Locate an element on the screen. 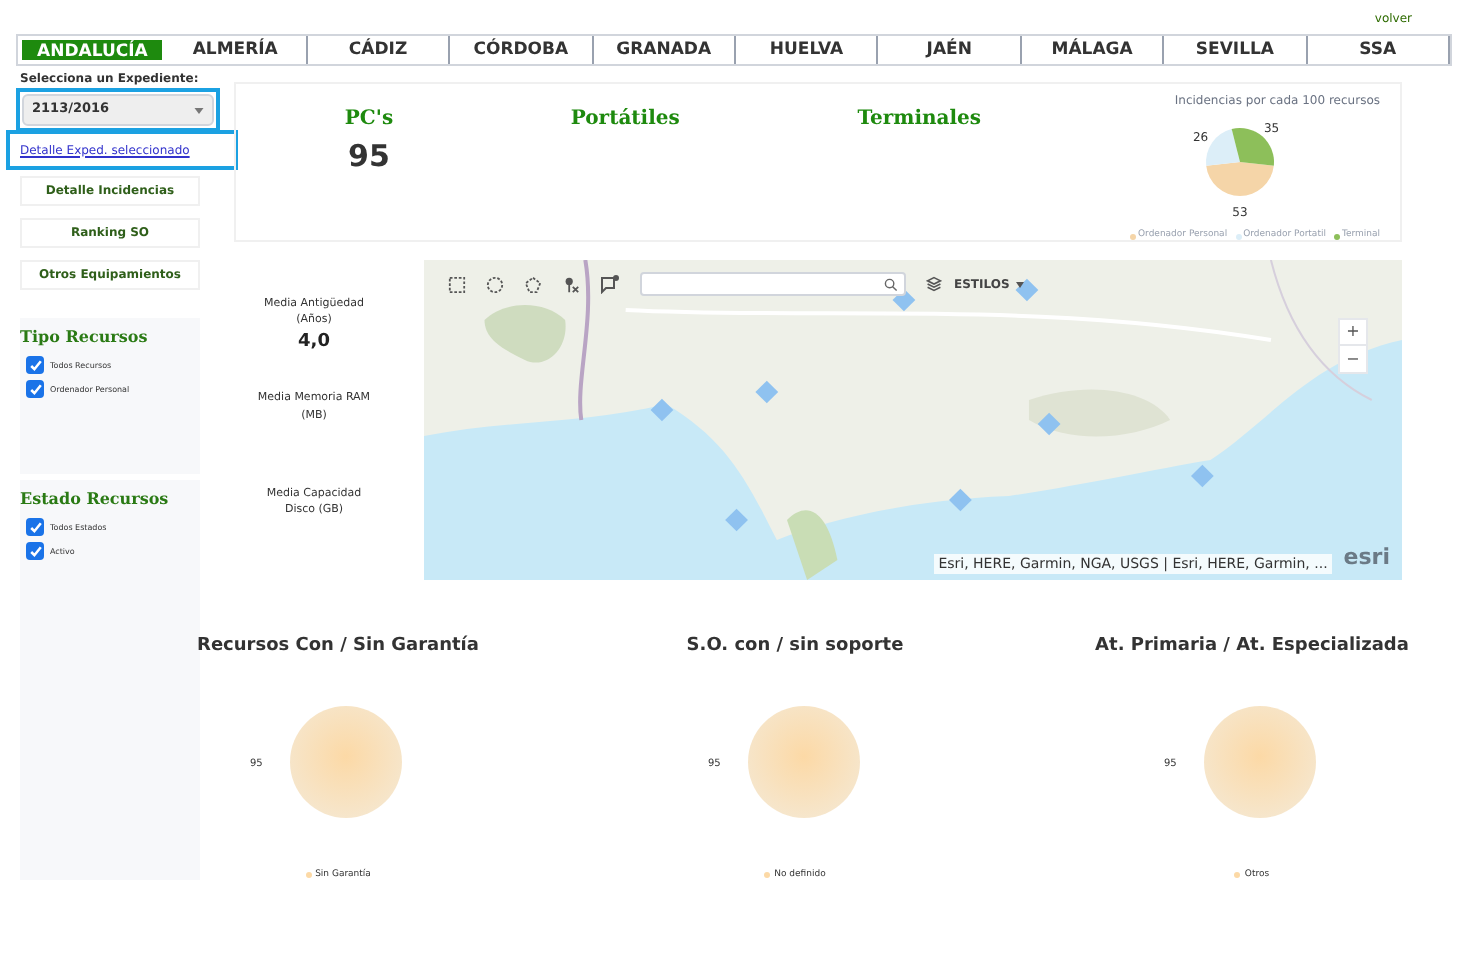 This screenshot has height=962, width=1468. filter-title: Tipo Recursos is located at coordinates (85, 336).